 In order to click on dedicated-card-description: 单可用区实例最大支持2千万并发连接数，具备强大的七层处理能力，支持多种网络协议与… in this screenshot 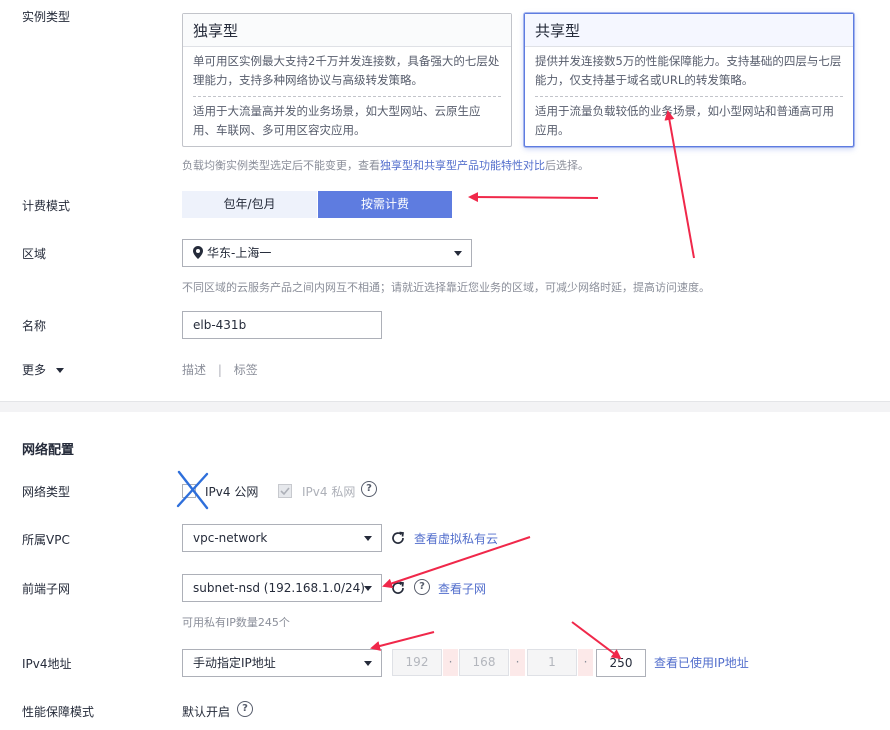, I will do `click(346, 70)`.